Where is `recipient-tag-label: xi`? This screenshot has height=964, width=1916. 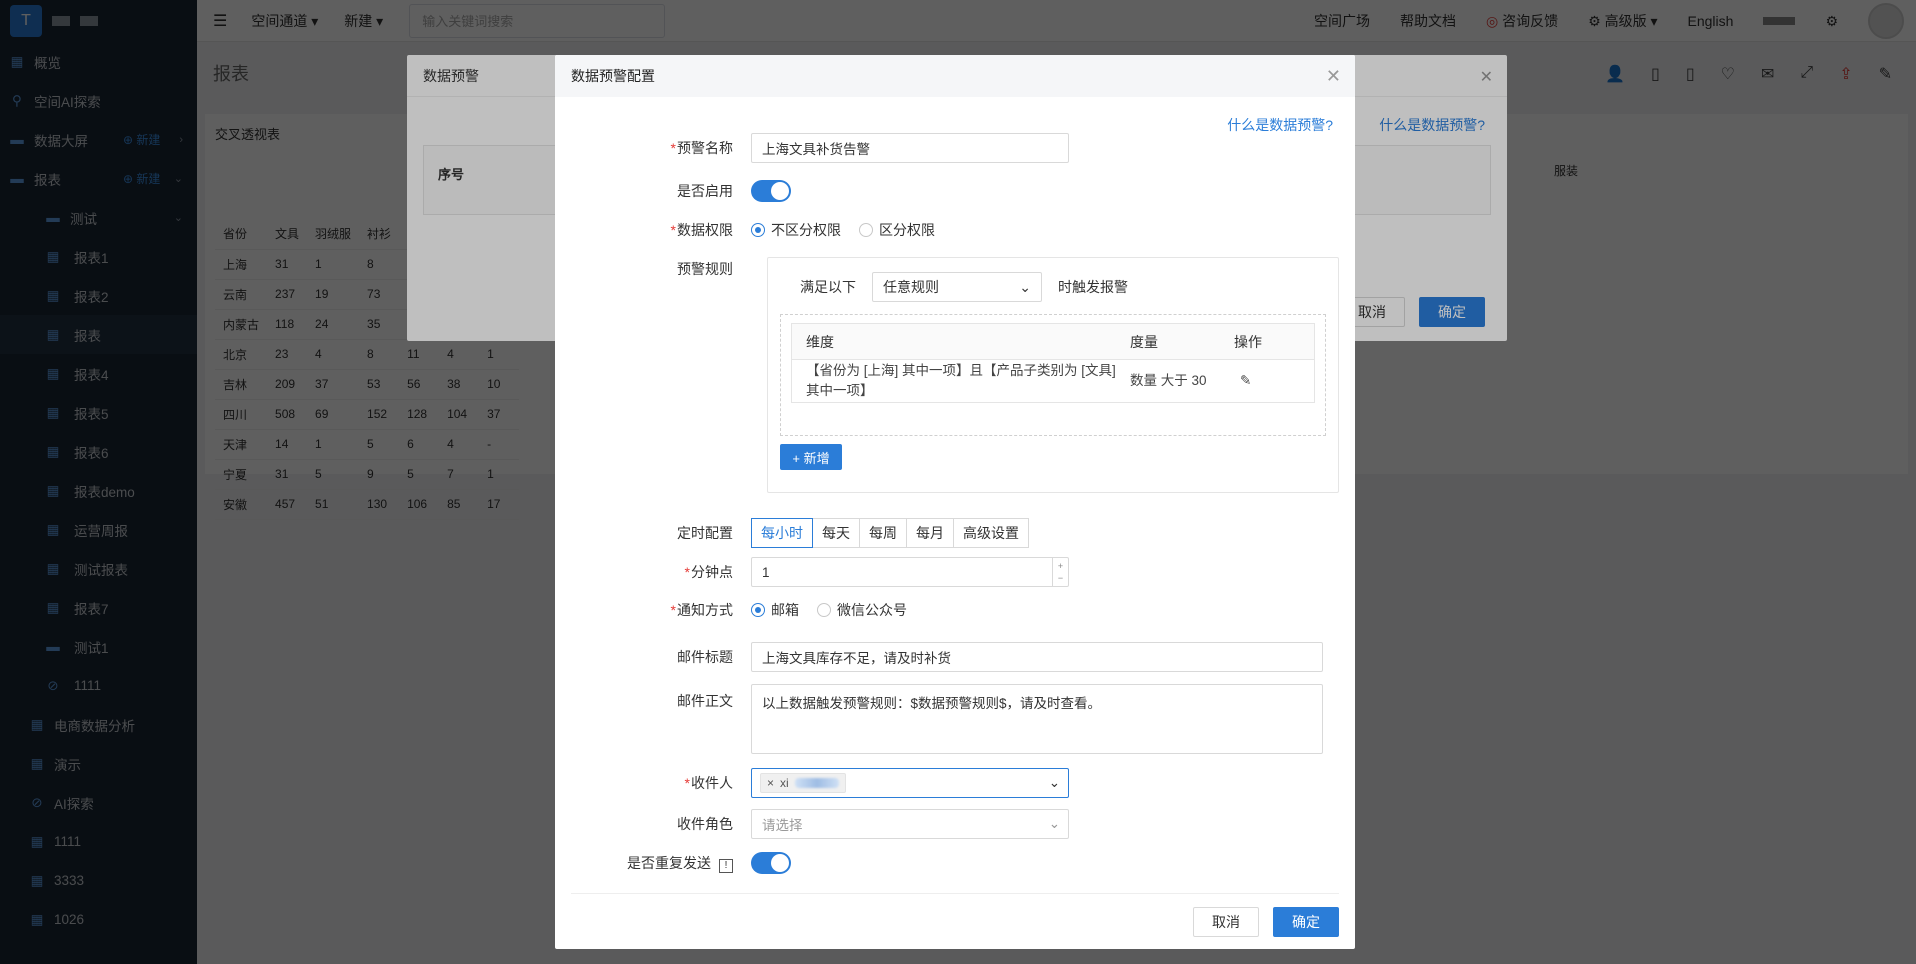 recipient-tag-label: xi is located at coordinates (784, 783).